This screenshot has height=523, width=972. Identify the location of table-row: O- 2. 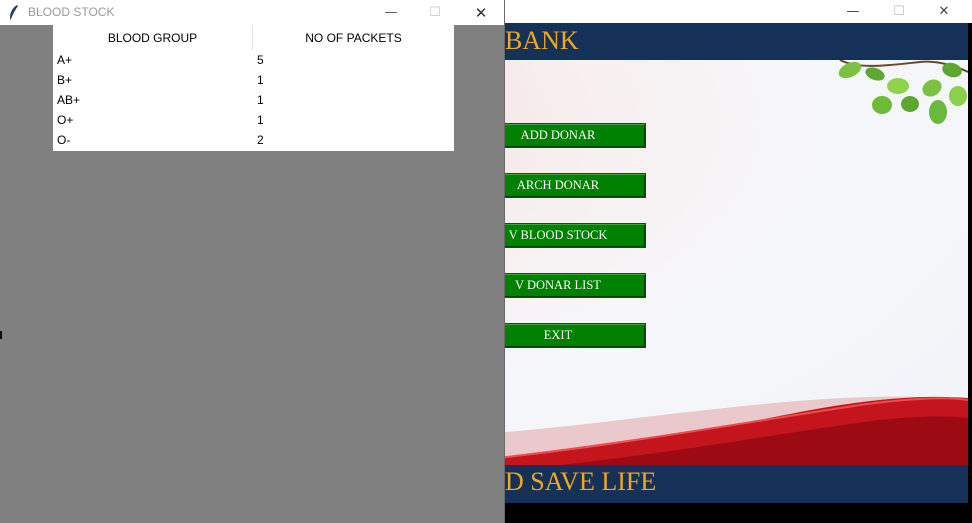
(253, 140).